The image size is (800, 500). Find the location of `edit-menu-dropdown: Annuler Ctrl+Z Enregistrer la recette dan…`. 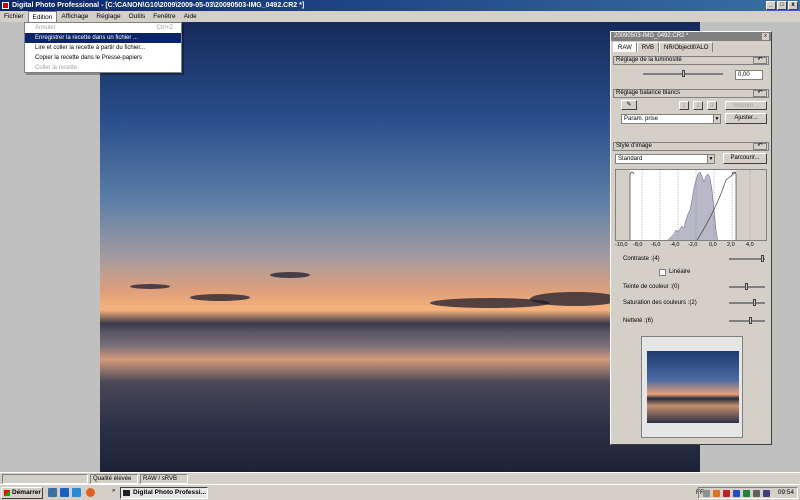

edit-menu-dropdown: Annuler Ctrl+Z Enregistrer la recette dan… is located at coordinates (103, 47).